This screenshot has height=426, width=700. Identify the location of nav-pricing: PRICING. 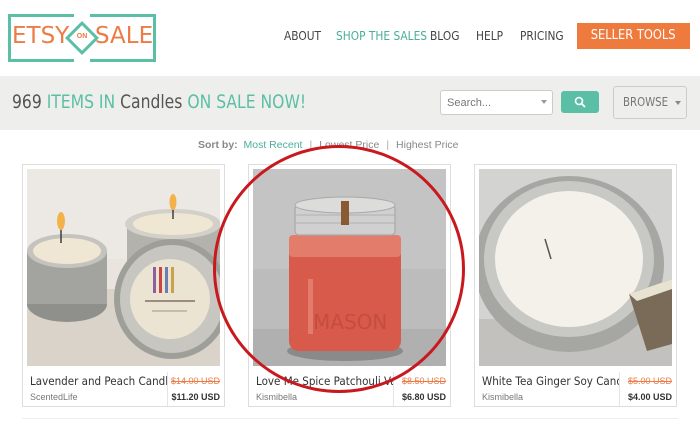
(542, 35).